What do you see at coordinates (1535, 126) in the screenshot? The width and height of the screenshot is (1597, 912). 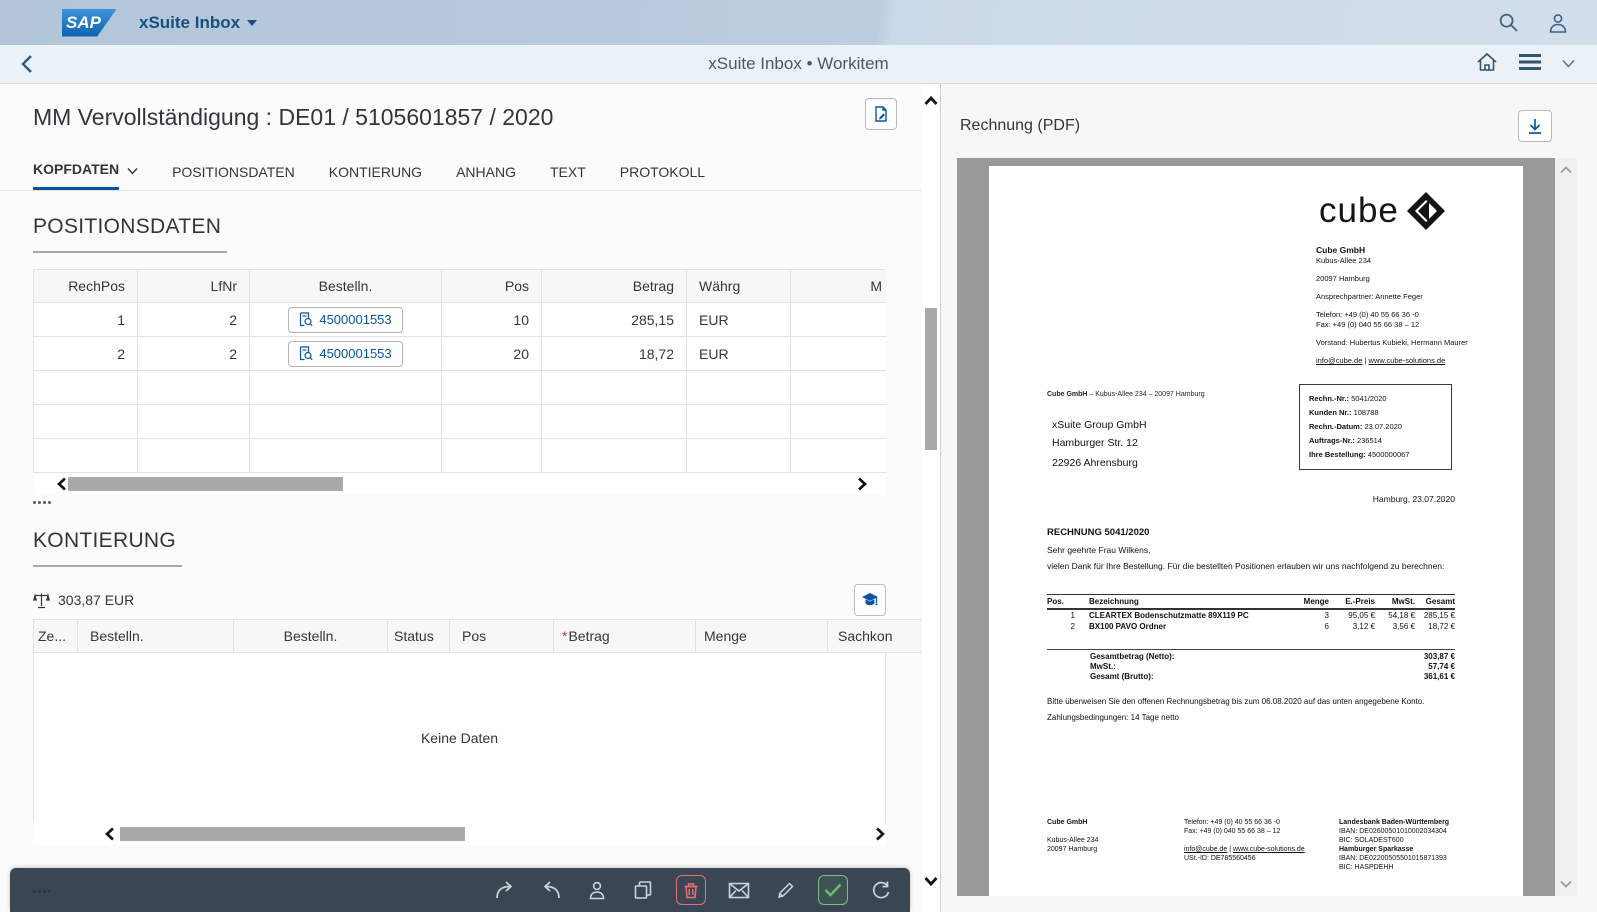 I see `download-button` at bounding box center [1535, 126].